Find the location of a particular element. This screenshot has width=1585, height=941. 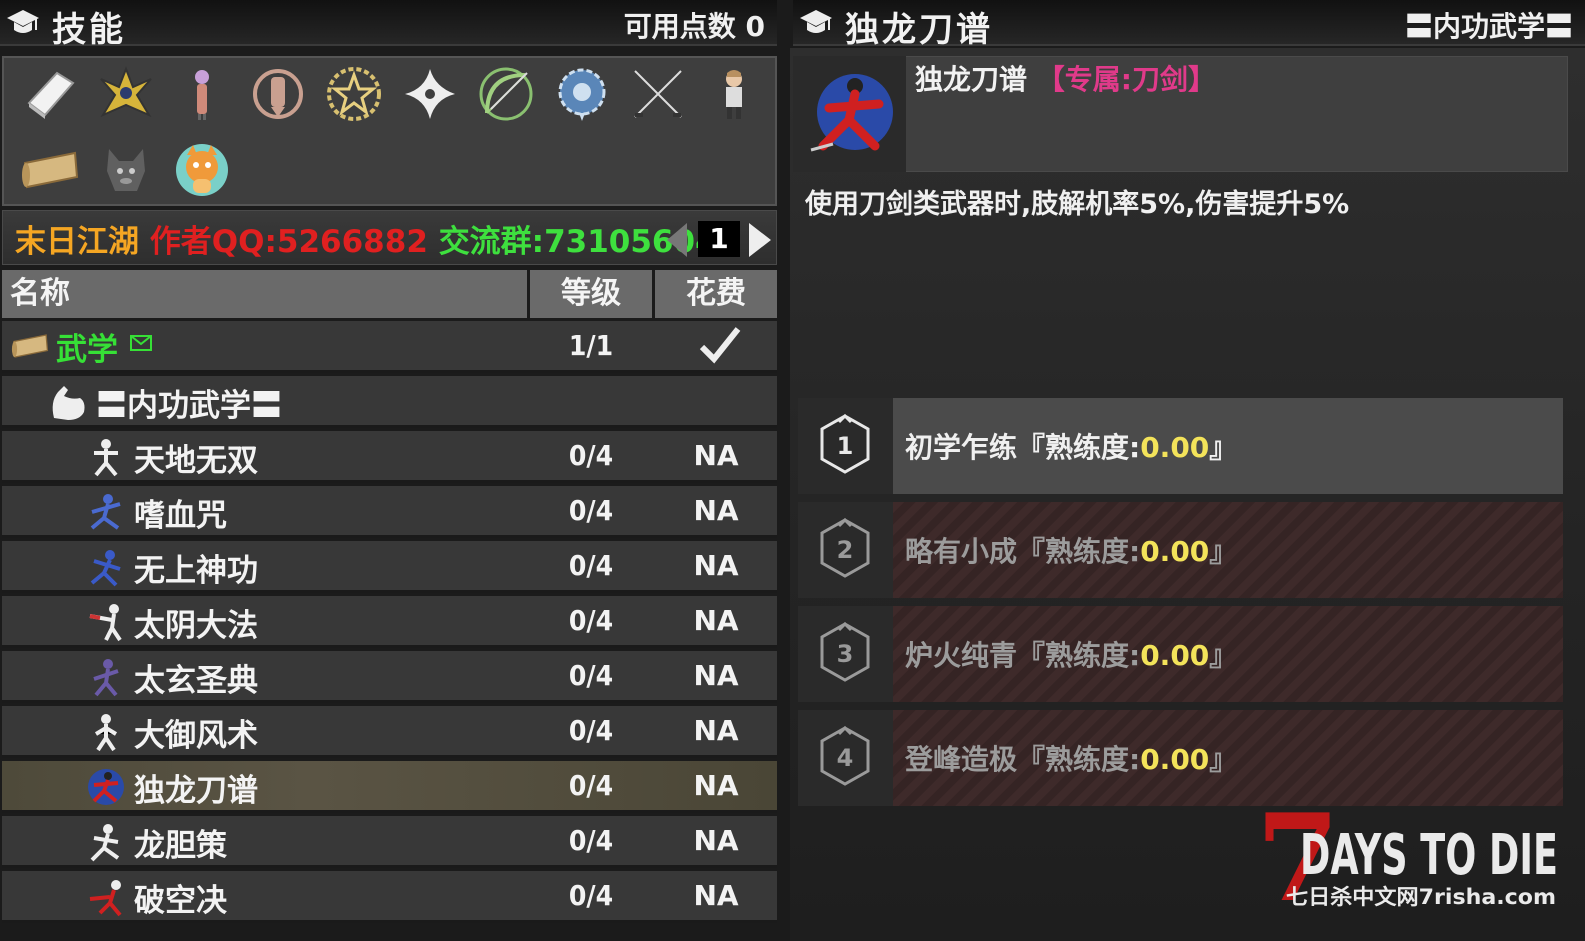

skill-detail-title: 独龙刀谱 【专属:刀剑】 is located at coordinates (1065, 78).